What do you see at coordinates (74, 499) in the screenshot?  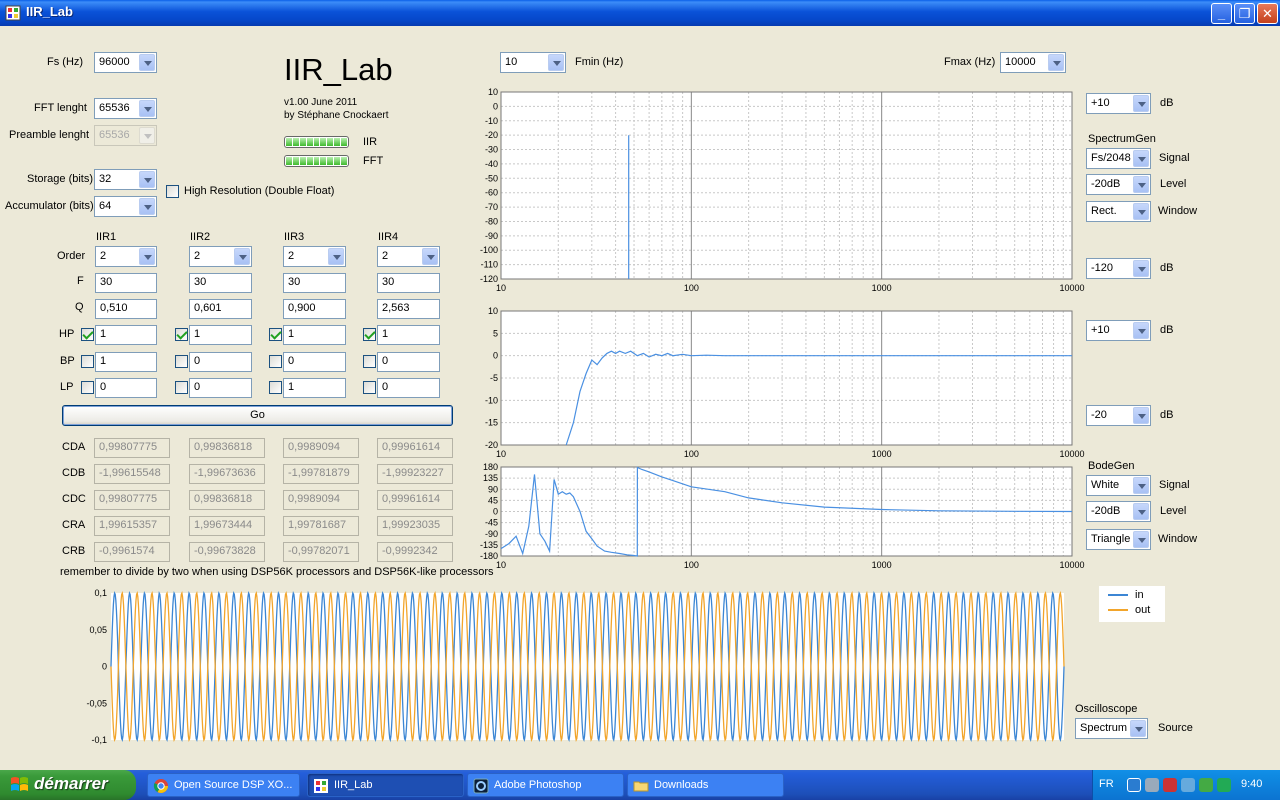 I see `cdc-label: CDC` at bounding box center [74, 499].